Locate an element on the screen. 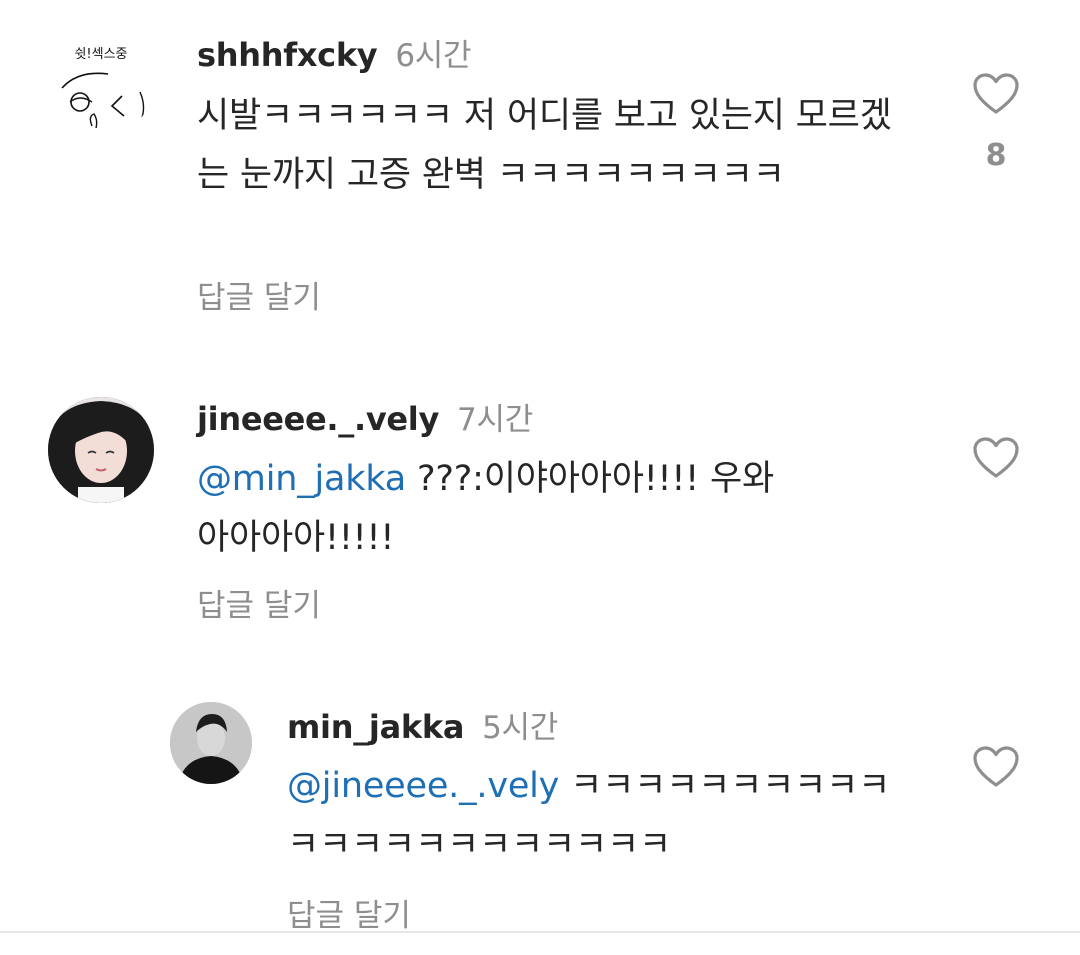 The height and width of the screenshot is (955, 1080). comment-text: @jineeee._.vely ㅋㅋㅋㅋㅋㅋㅋㅋㅋㅋㅋㅋㅋㅋㅋㅋㅋㅋㅋㅋㅋㅋ is located at coordinates (597, 816).